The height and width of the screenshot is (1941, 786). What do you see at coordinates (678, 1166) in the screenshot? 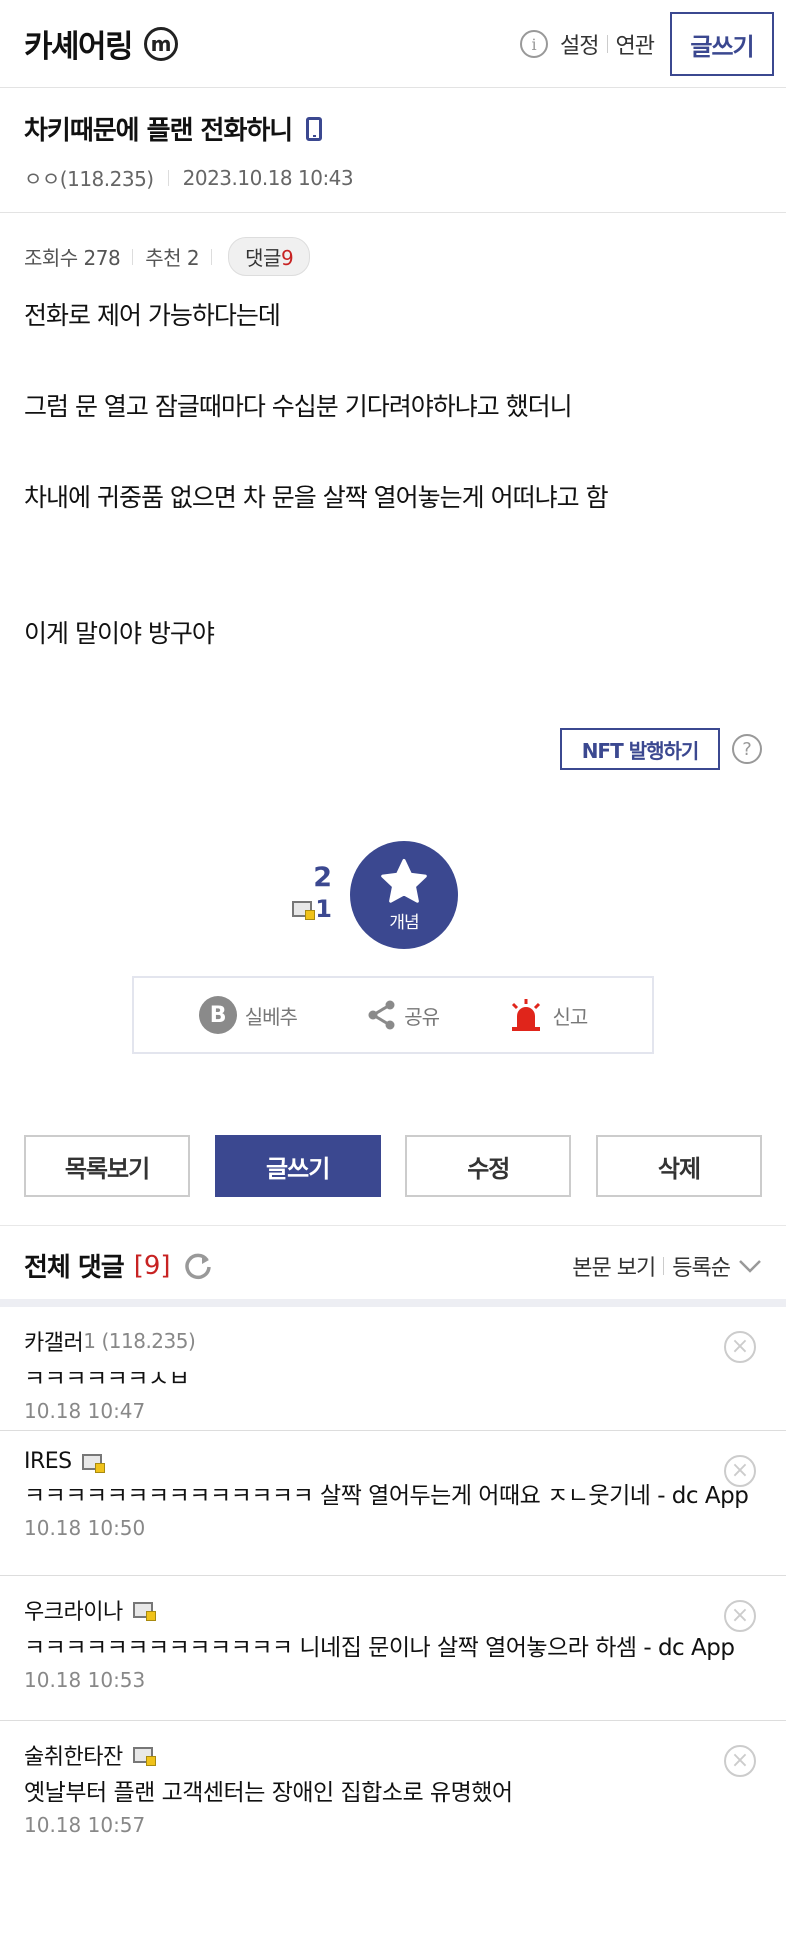
I see `delete-button: 삭제` at bounding box center [678, 1166].